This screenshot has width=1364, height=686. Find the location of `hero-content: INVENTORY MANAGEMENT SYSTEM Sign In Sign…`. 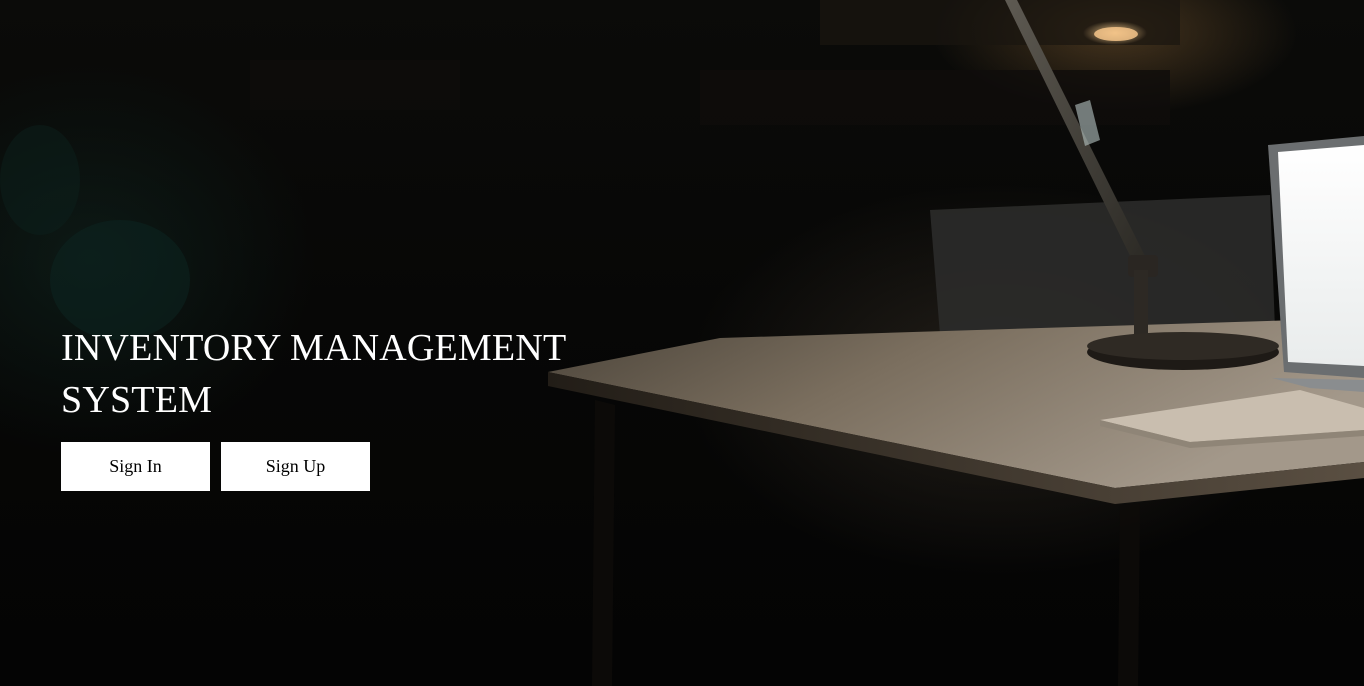

hero-content: INVENTORY MANAGEMENT SYSTEM Sign In Sign… is located at coordinates (341, 406).